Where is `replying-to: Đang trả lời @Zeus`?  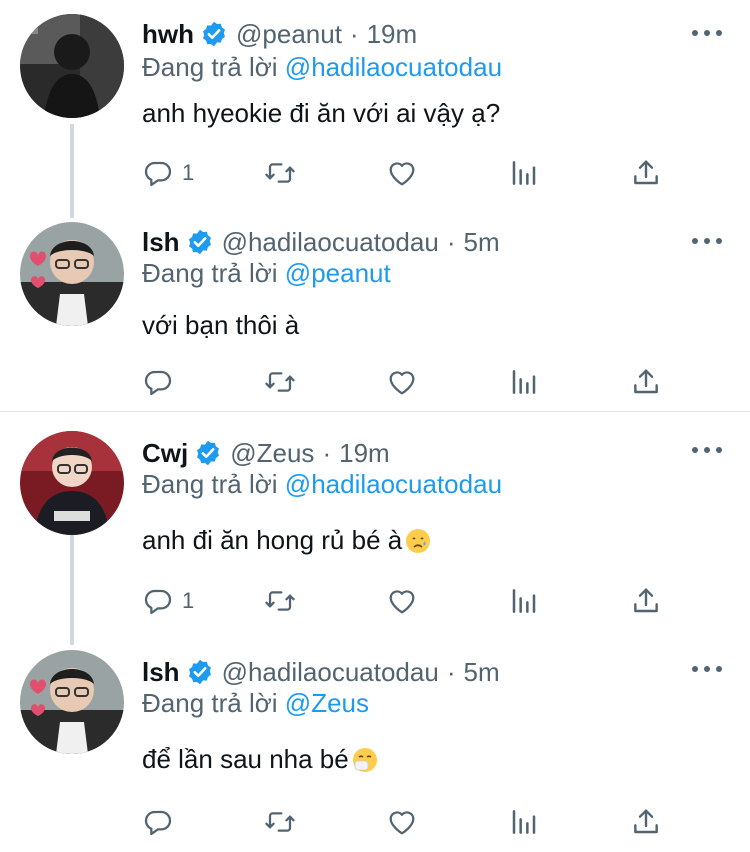
replying-to: Đang trả lời @Zeus is located at coordinates (255, 703).